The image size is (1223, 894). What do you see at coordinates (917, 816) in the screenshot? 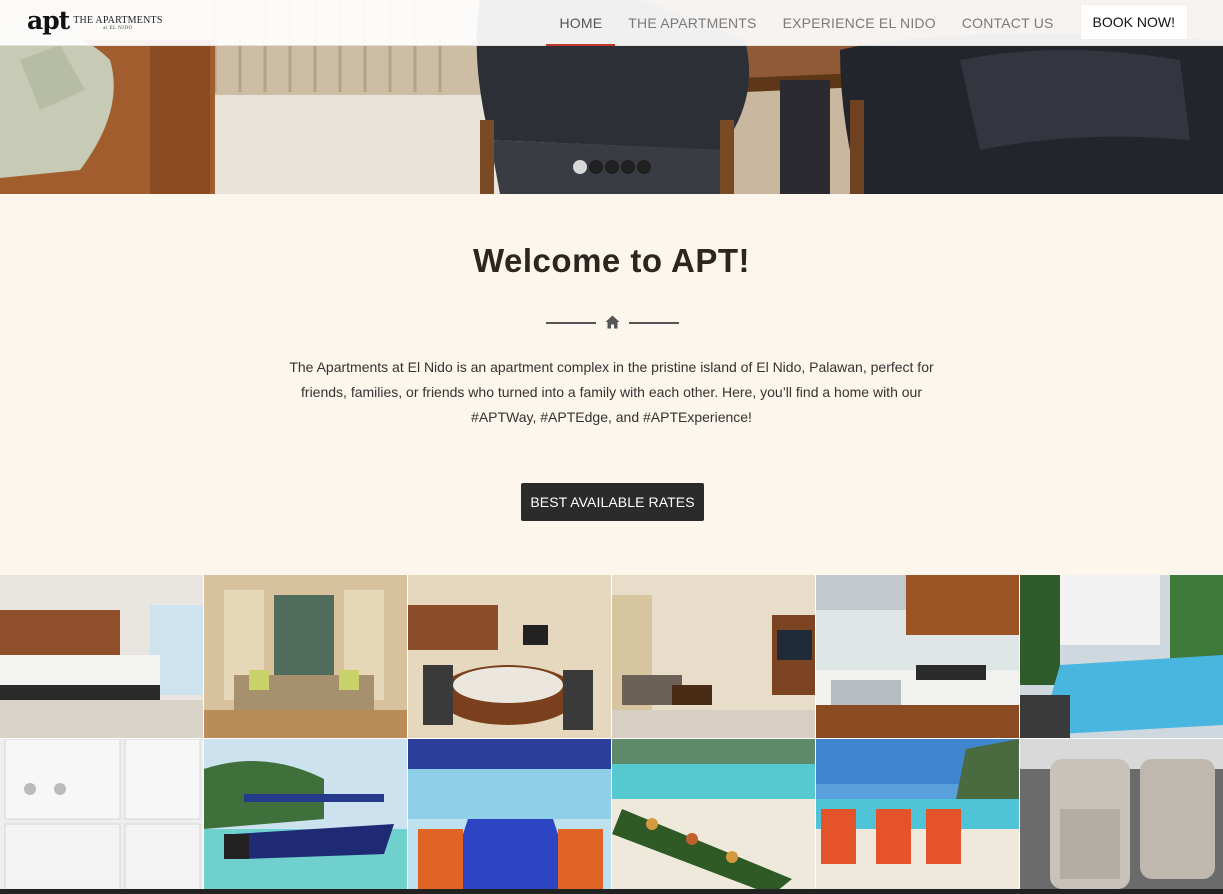
I see `life-vests-photo` at bounding box center [917, 816].